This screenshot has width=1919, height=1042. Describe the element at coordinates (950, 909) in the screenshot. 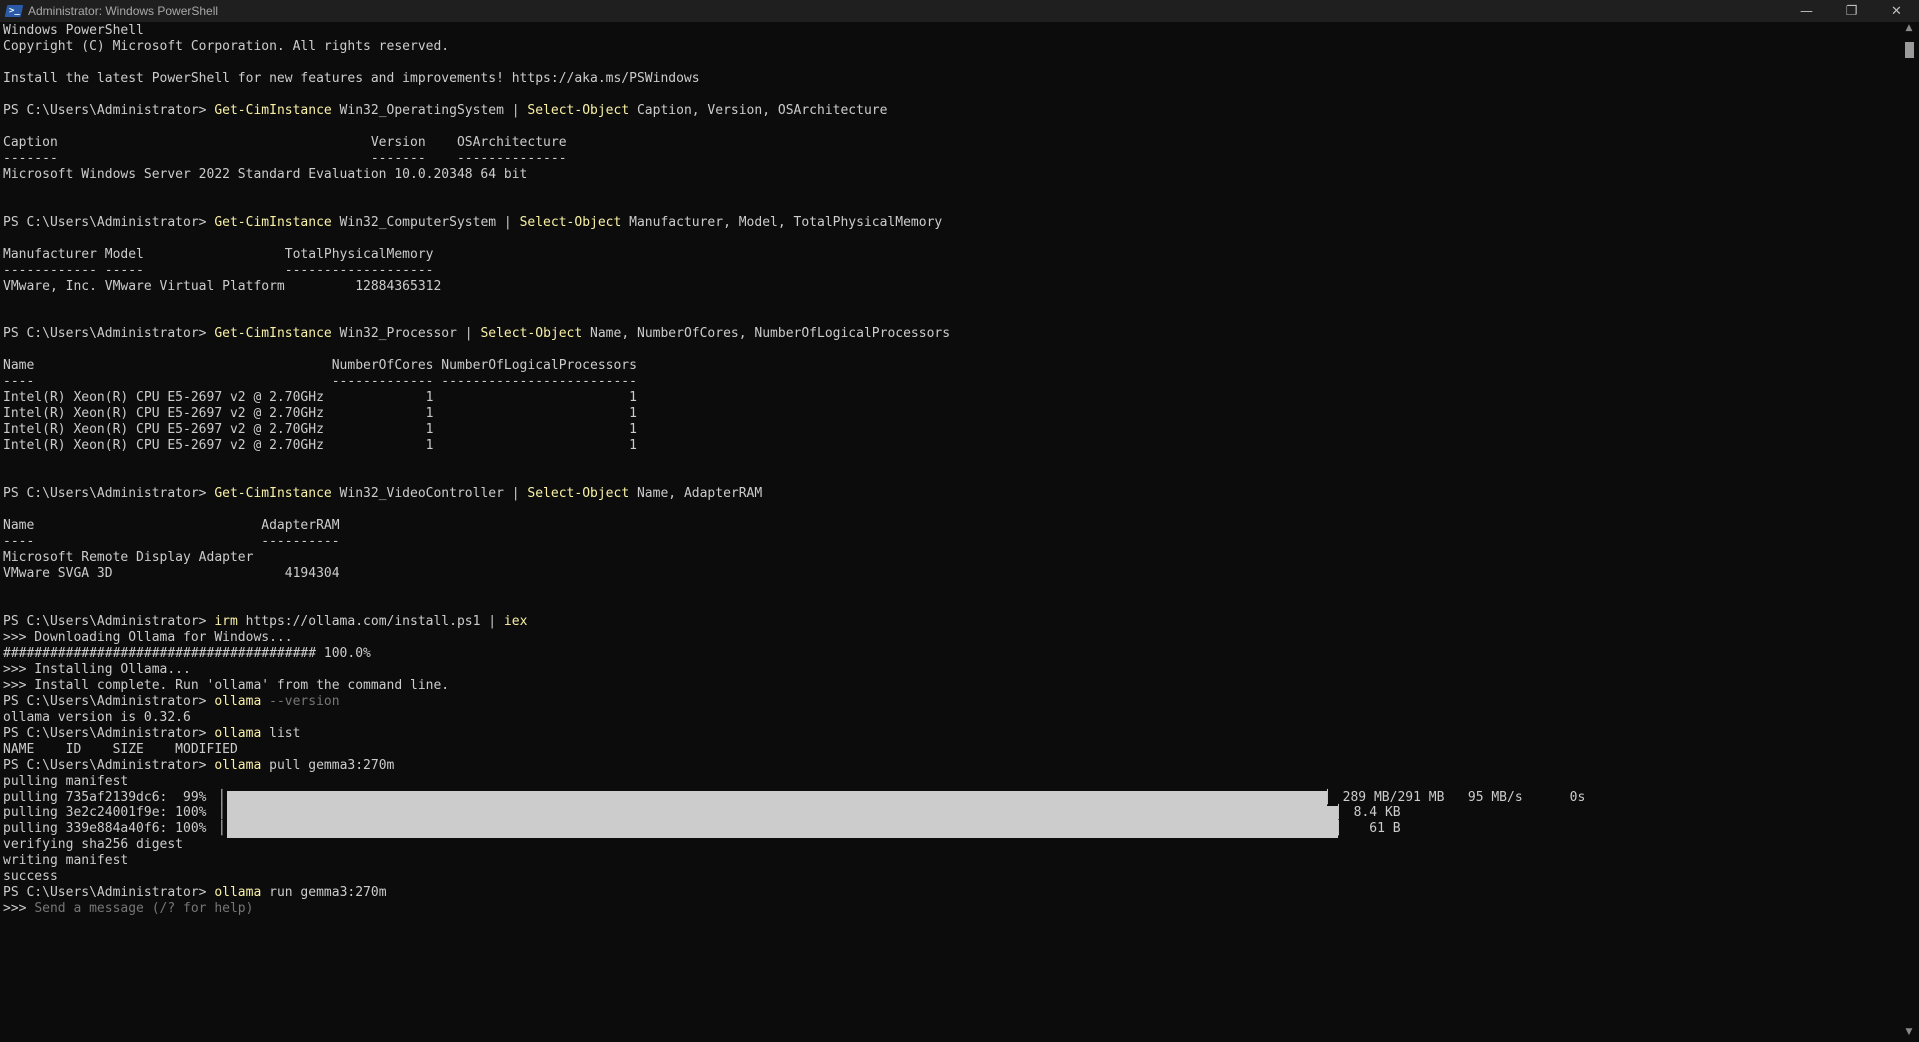

I see `command-line: >>> Send a message (/? for help)` at that location.